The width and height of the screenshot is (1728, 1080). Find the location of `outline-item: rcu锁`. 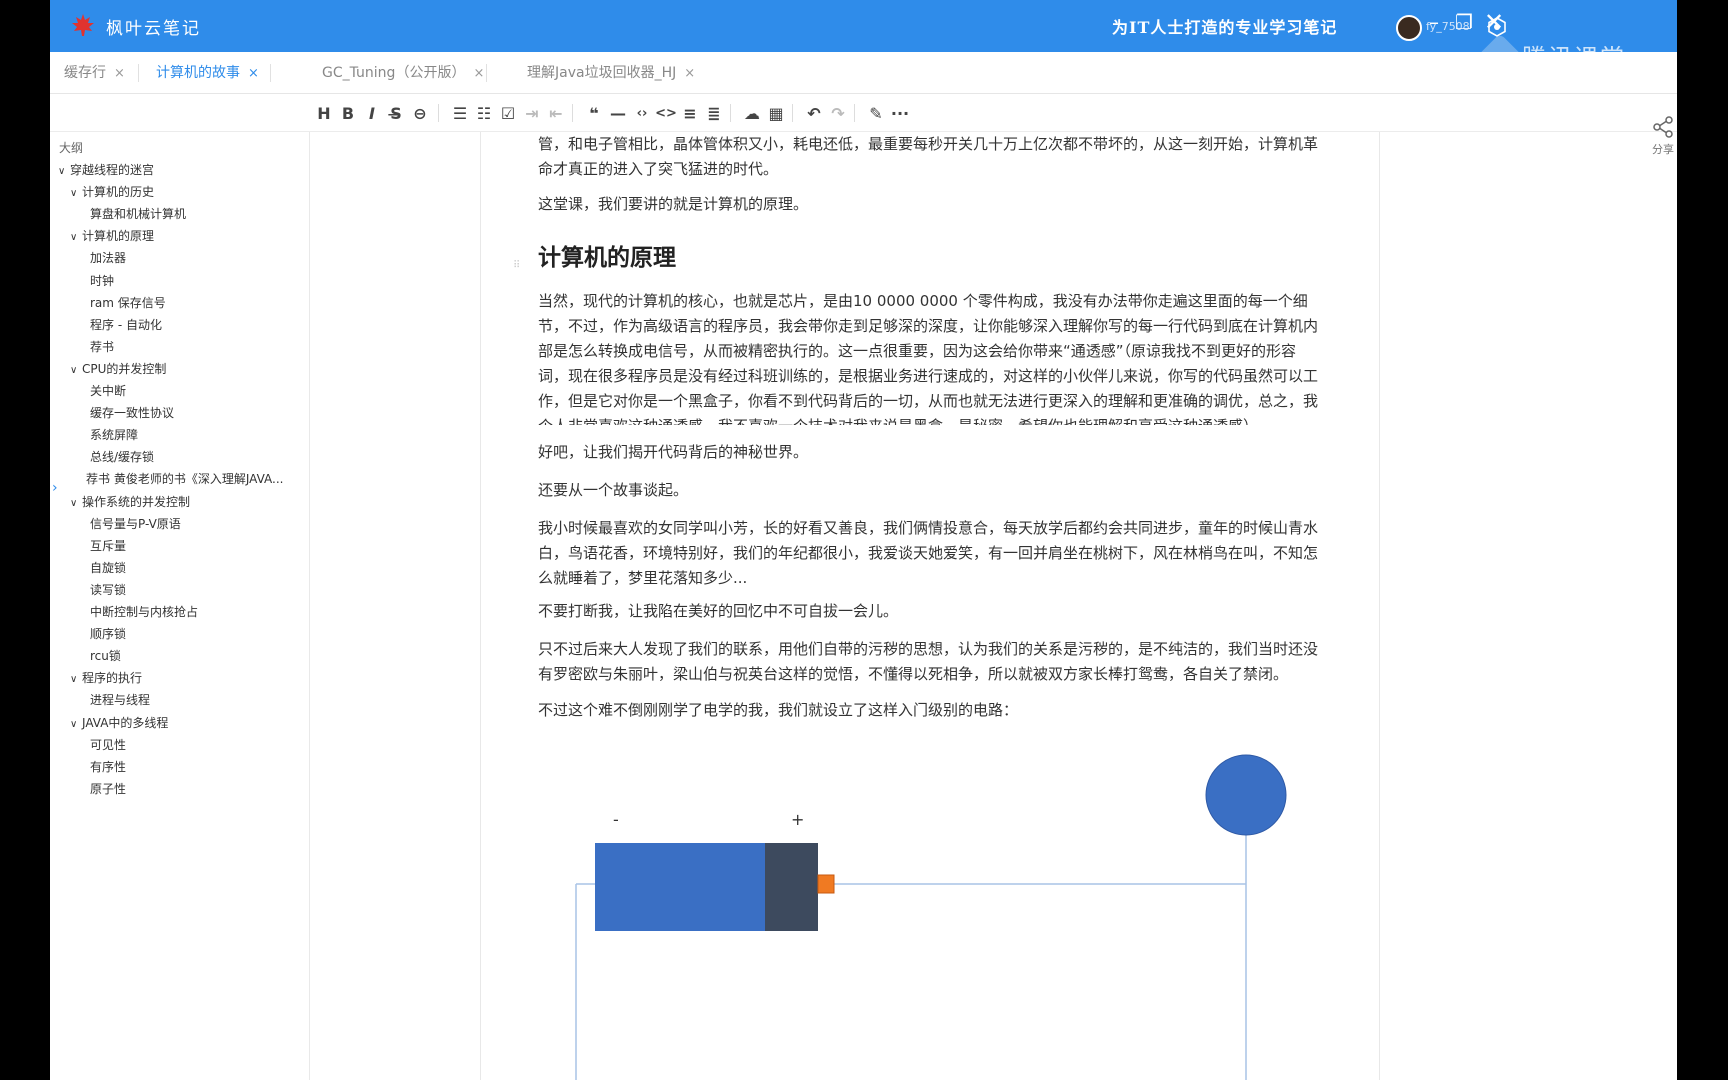

outline-item: rcu锁 is located at coordinates (105, 655).